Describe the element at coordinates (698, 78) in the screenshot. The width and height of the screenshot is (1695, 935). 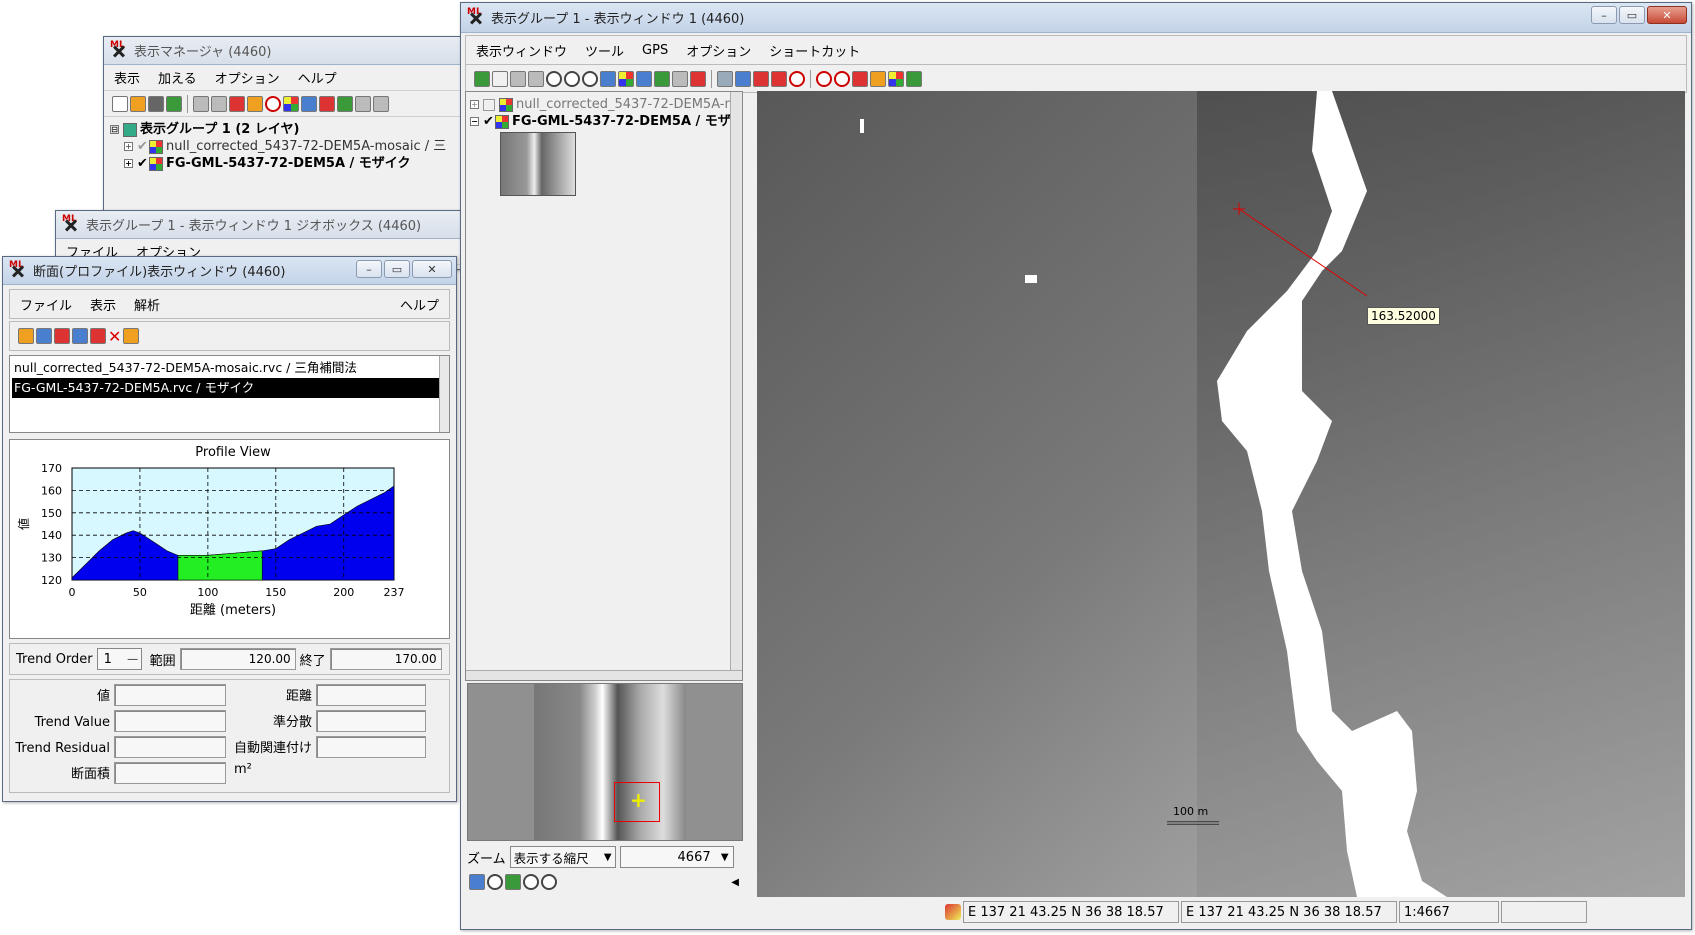
I see `add-point-icon` at that location.